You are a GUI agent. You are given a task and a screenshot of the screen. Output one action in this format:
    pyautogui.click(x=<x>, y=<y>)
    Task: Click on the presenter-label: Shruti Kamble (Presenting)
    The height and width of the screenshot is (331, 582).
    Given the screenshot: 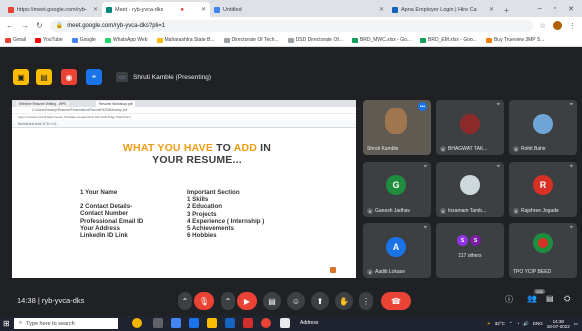 What is the action you would take?
    pyautogui.click(x=172, y=77)
    